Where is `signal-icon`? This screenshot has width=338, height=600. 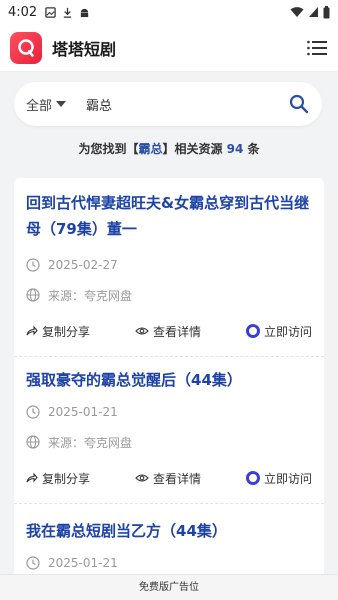
signal-icon is located at coordinates (313, 12).